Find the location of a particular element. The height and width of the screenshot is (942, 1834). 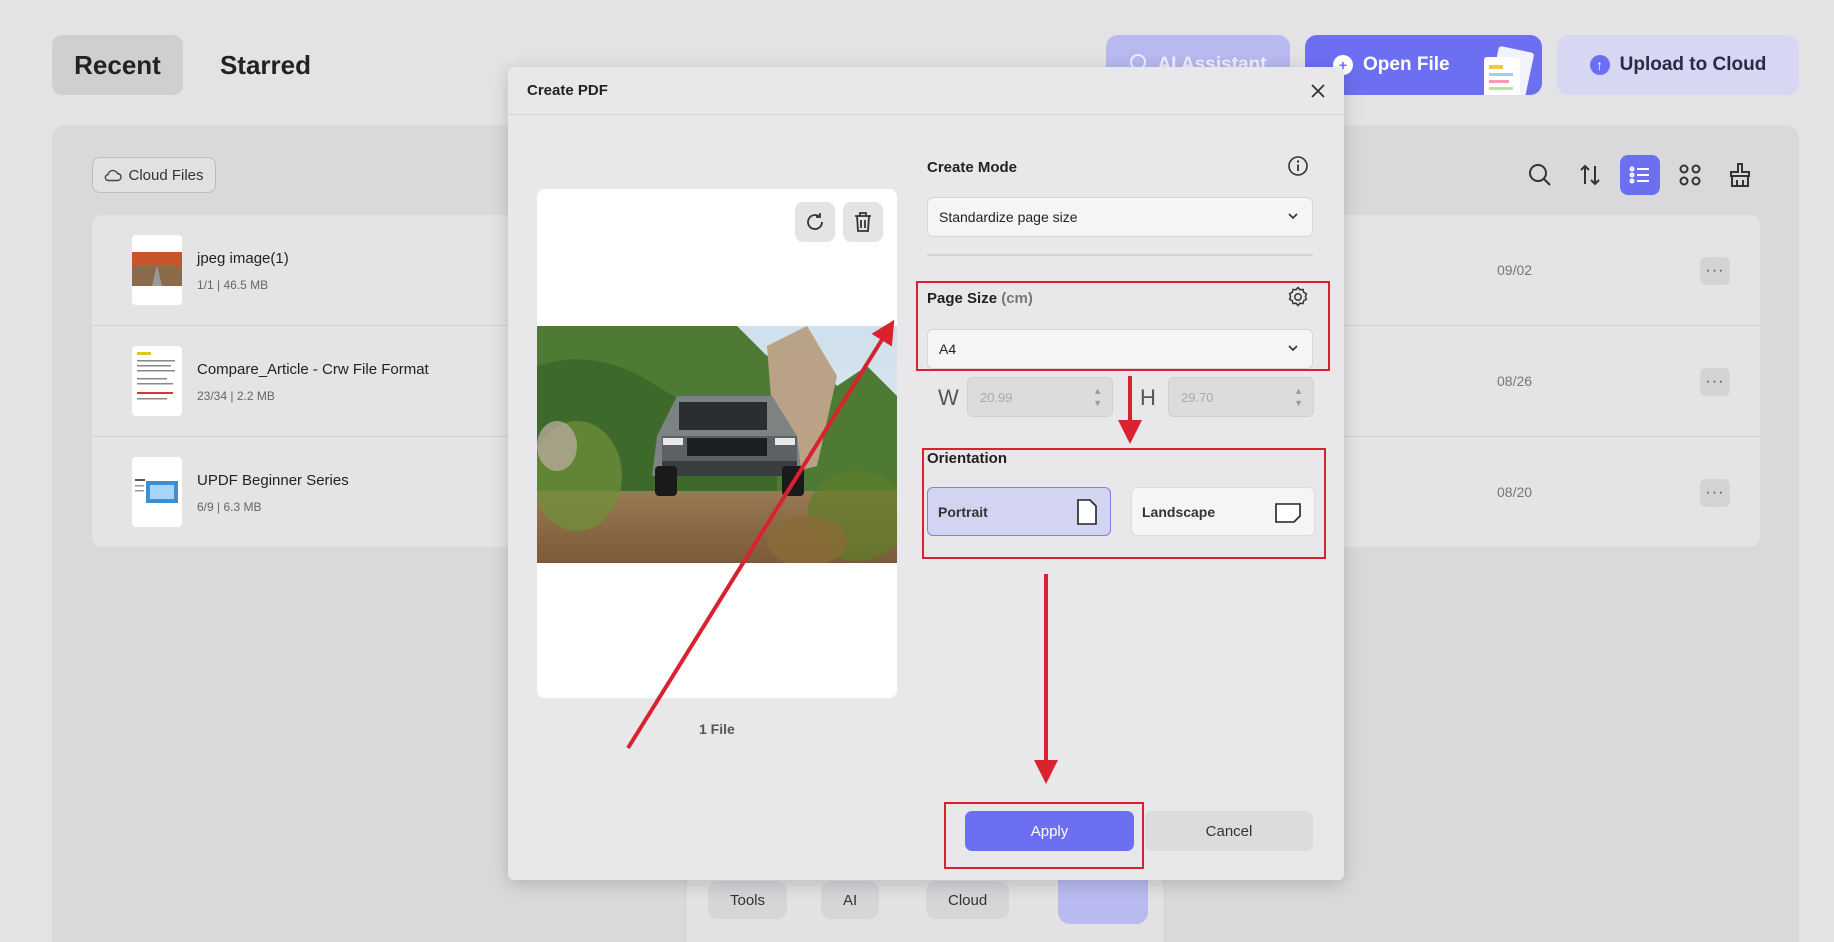

rotate-icon is located at coordinates (815, 221).